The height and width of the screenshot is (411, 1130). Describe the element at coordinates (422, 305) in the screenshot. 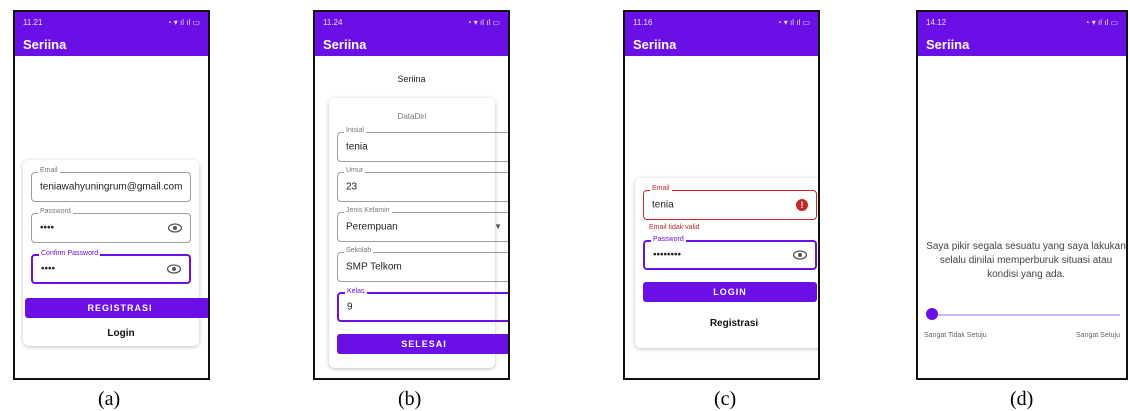

I see `kelas-field: Kelas 9` at that location.